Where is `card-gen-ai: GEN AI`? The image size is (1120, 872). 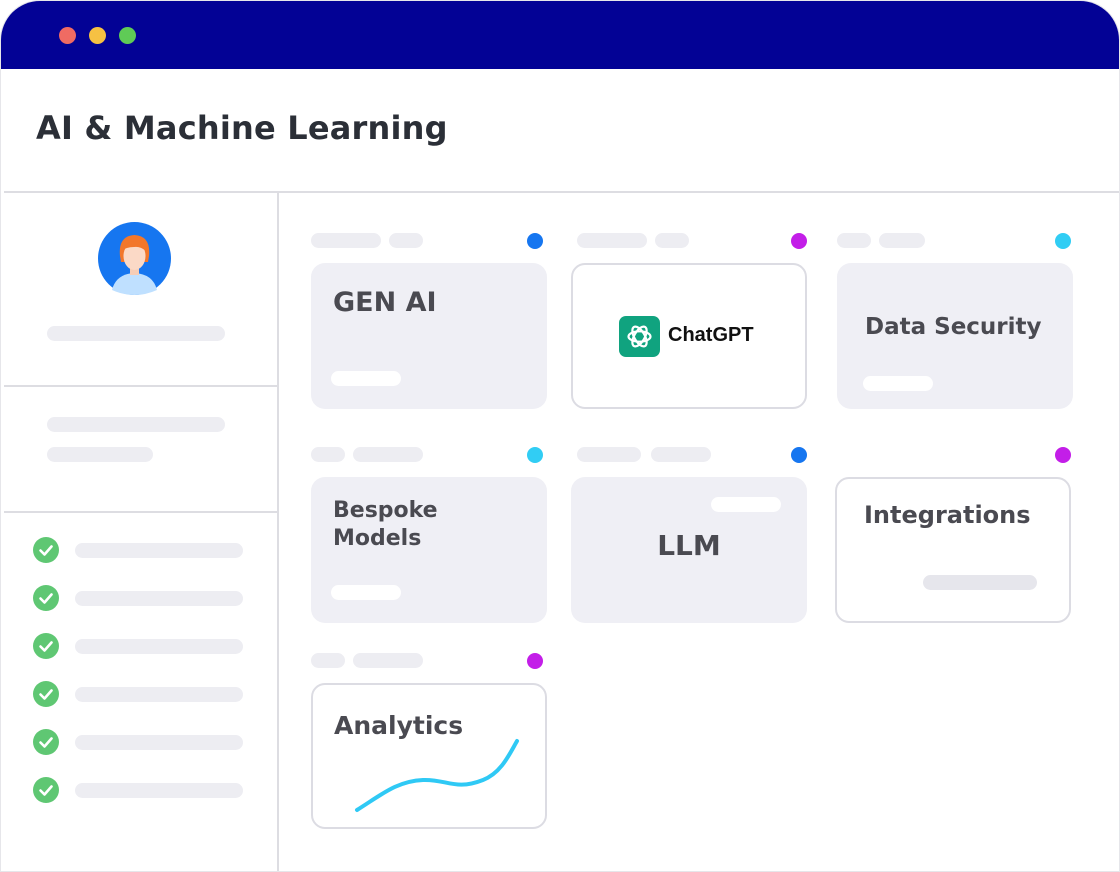
card-gen-ai: GEN AI is located at coordinates (429, 336).